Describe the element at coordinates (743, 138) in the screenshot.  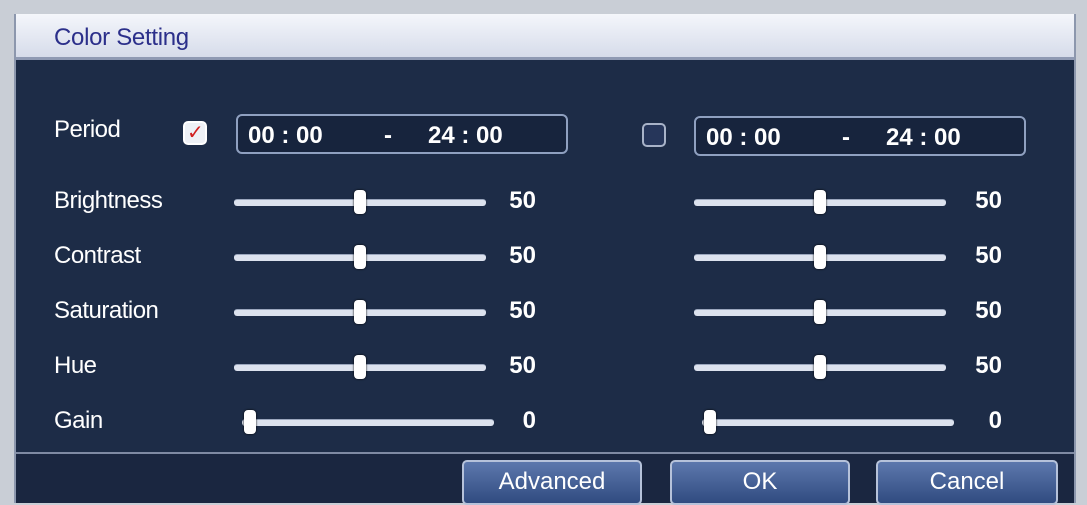
I see `period2-start-time: 00` at that location.